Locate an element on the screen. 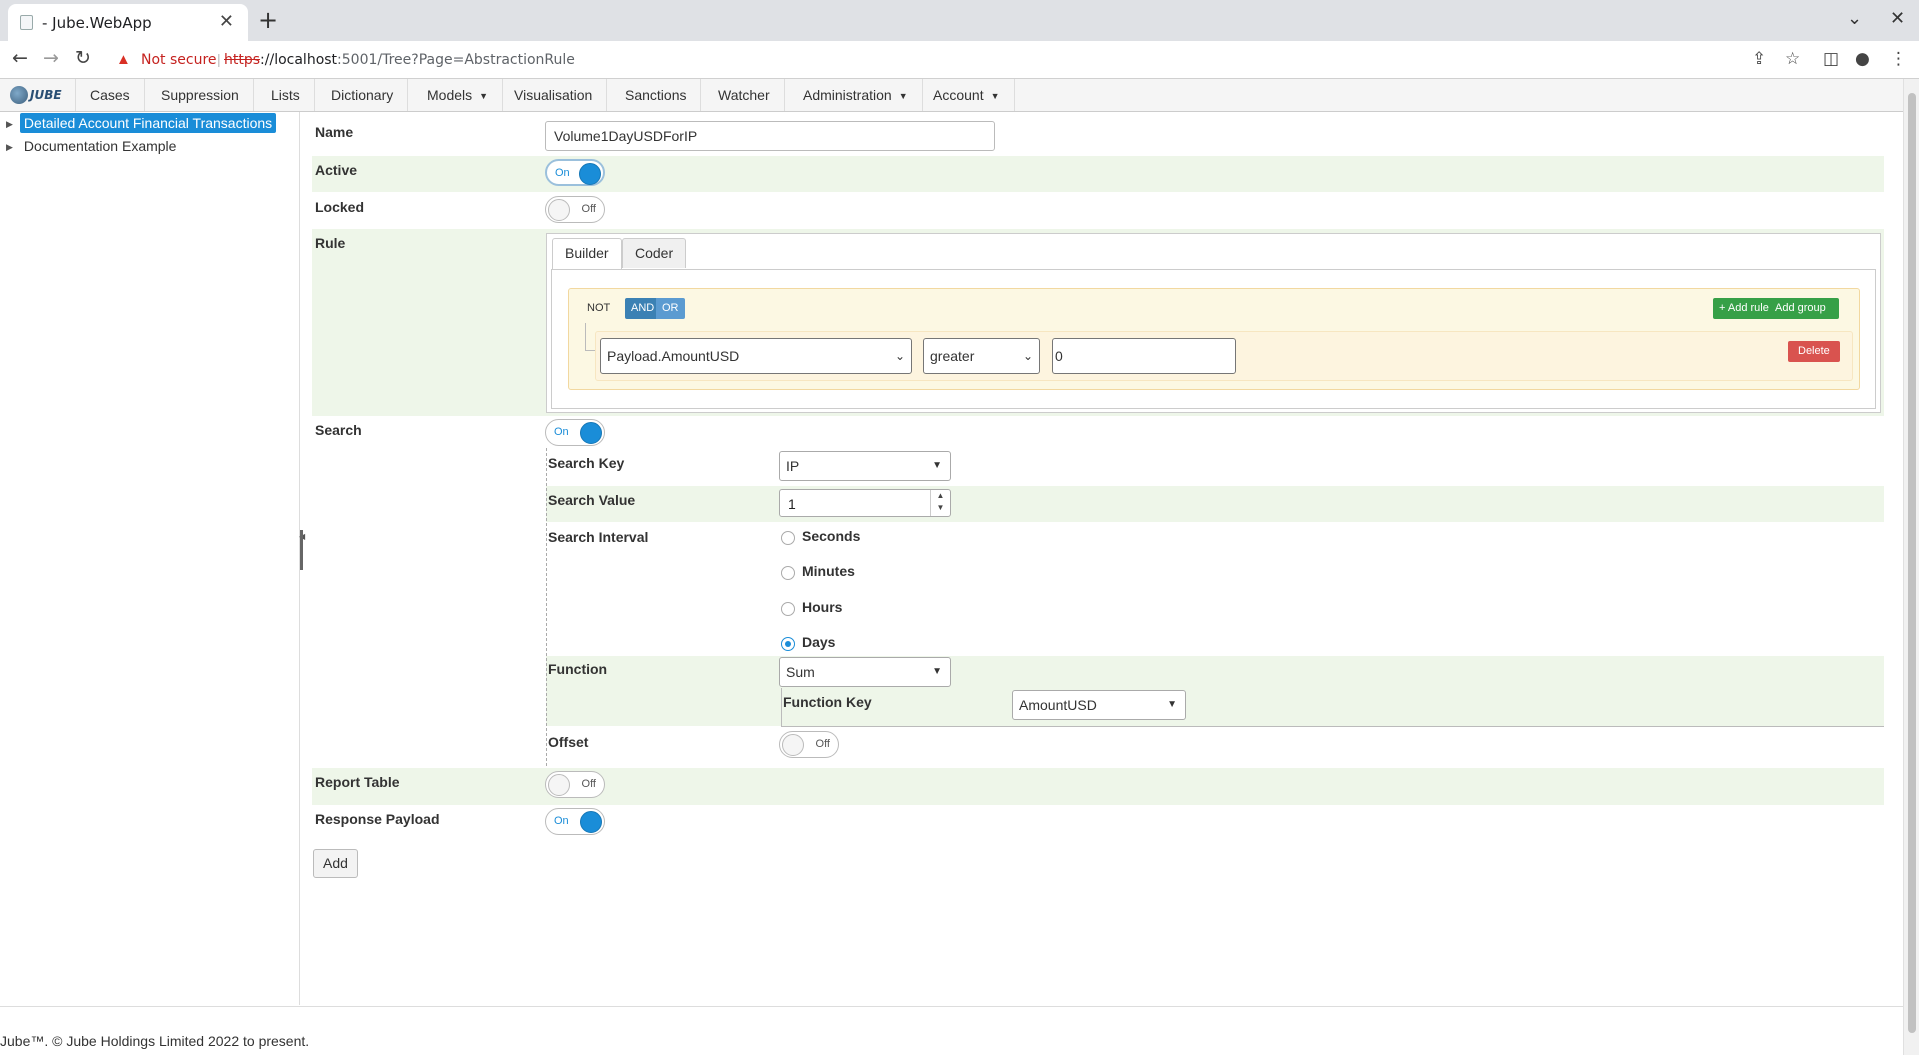 The height and width of the screenshot is (1055, 1919). pane-splitter is located at coordinates (301, 550).